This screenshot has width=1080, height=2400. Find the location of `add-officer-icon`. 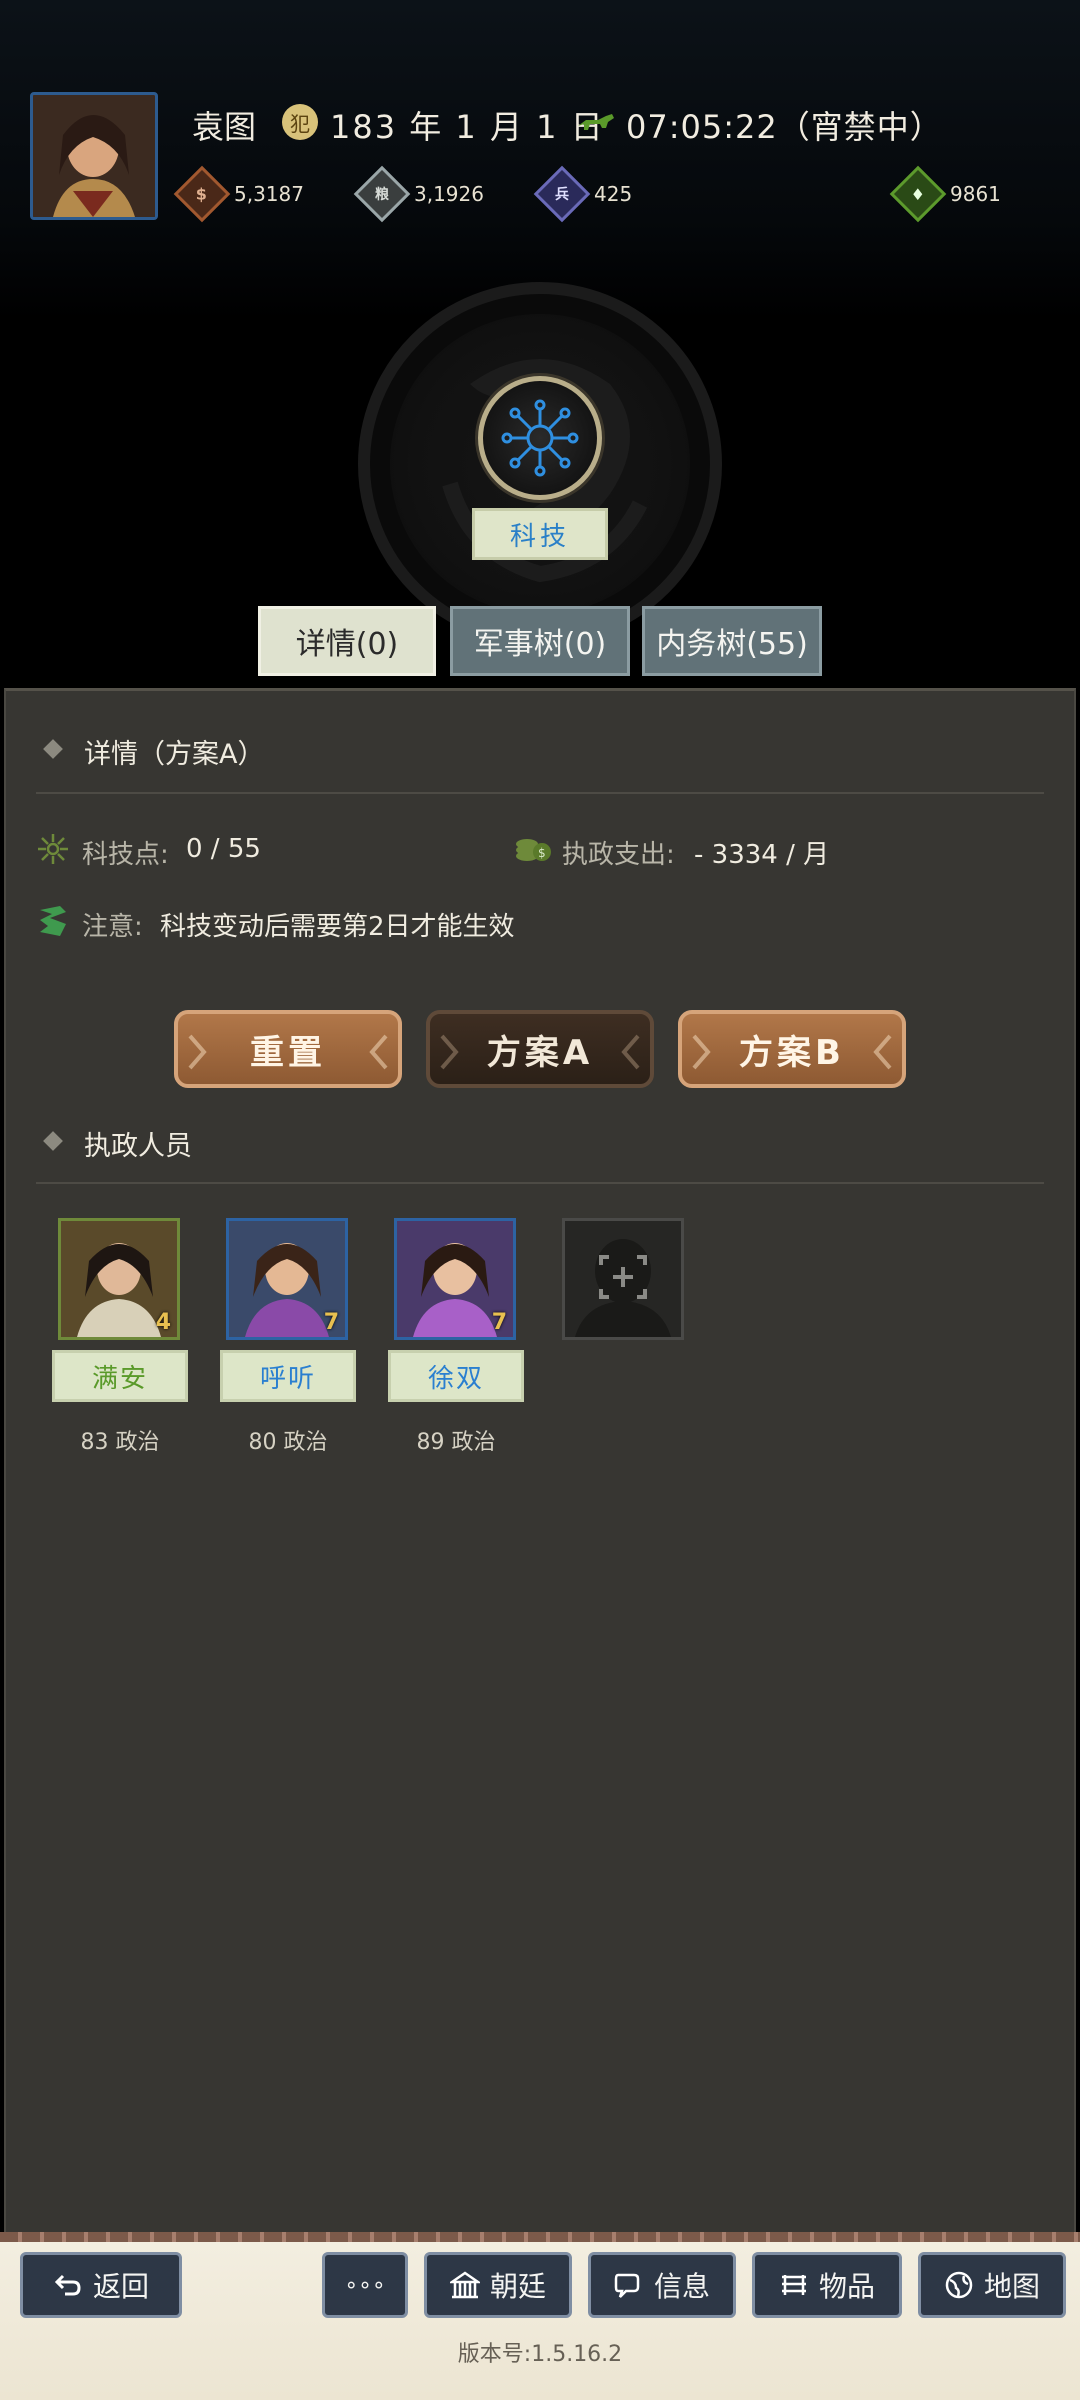

add-officer-icon is located at coordinates (623, 1279).